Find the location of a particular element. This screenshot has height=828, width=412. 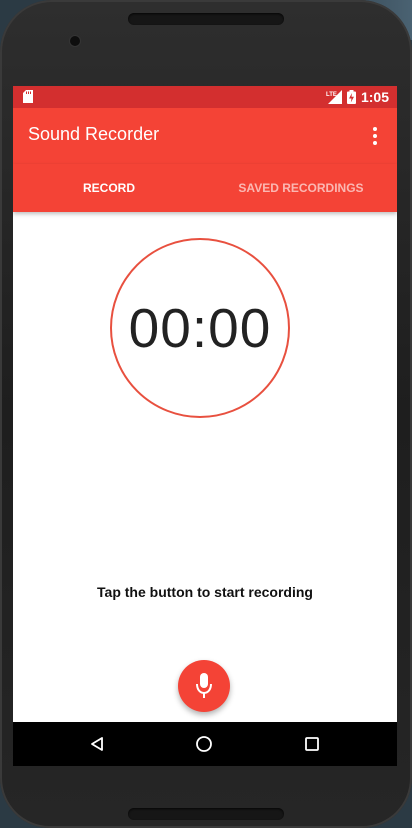

tab-record: RECORD is located at coordinates (109, 188).